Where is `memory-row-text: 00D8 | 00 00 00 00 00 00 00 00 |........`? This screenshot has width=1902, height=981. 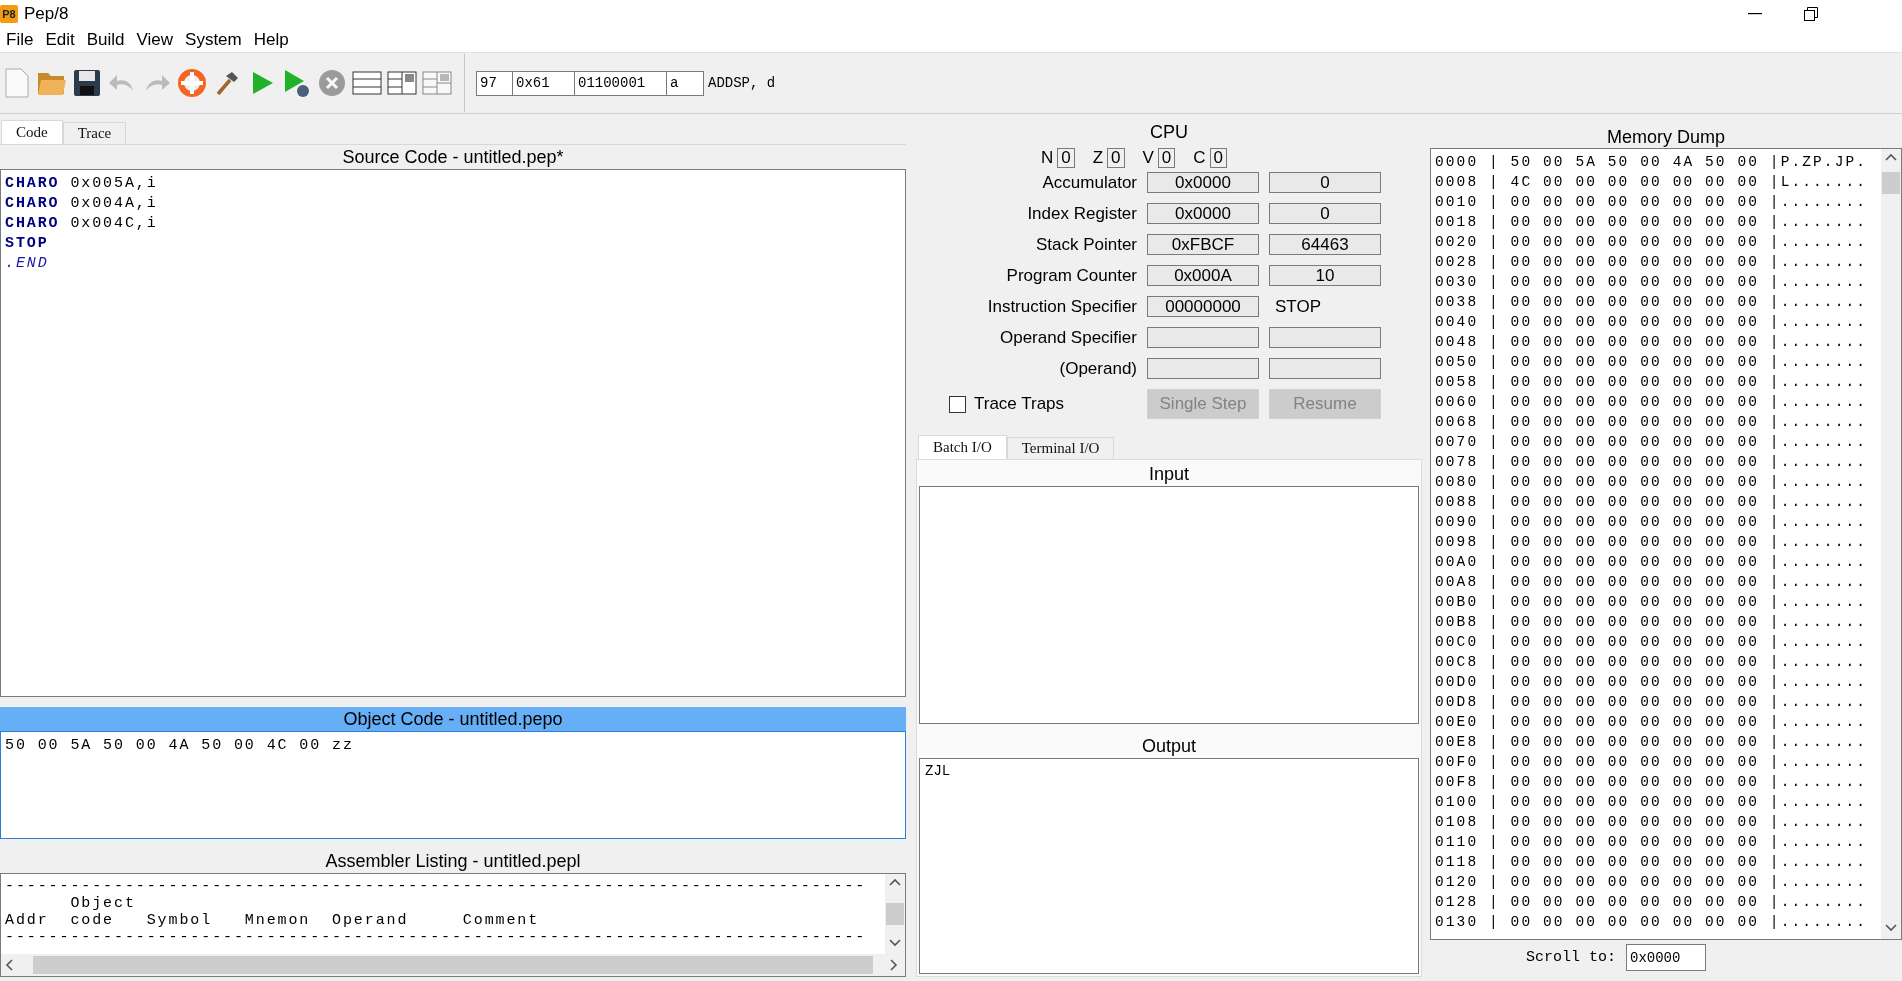 memory-row-text: 00D8 | 00 00 00 00 00 00 00 00 |........ is located at coordinates (1652, 702).